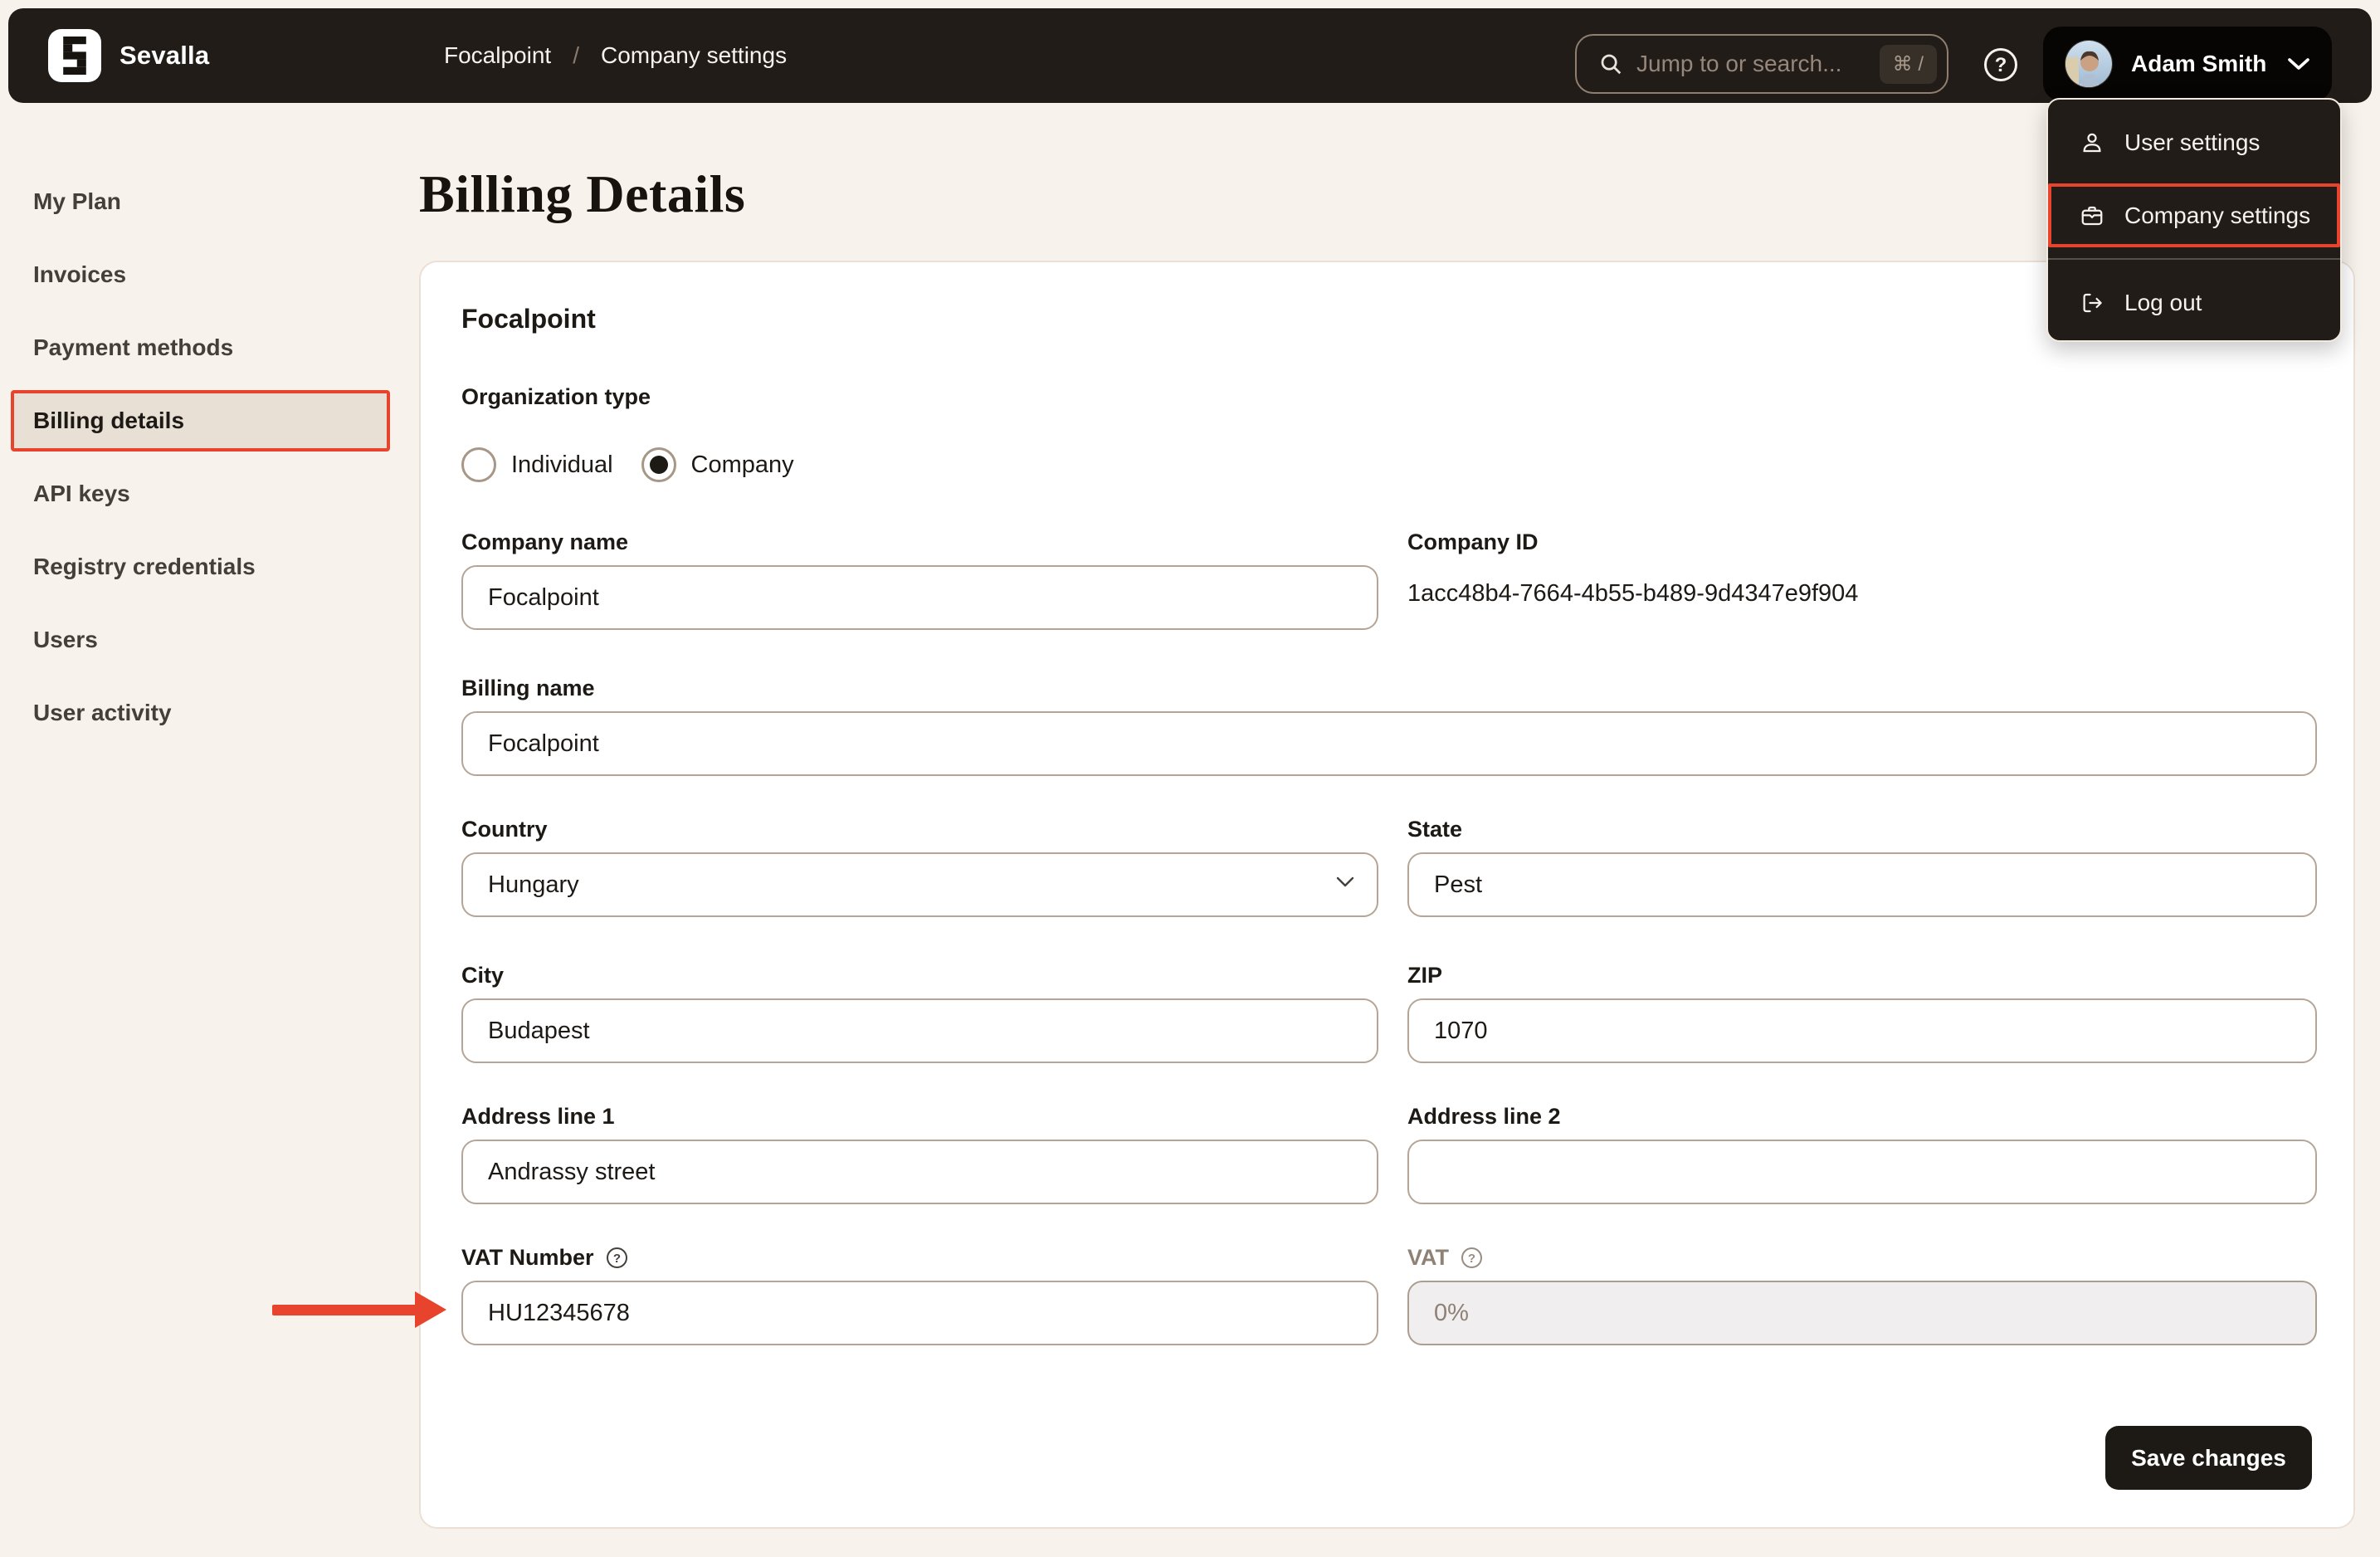 The height and width of the screenshot is (1557, 2380). Describe the element at coordinates (483, 975) in the screenshot. I see `city-label: City` at that location.